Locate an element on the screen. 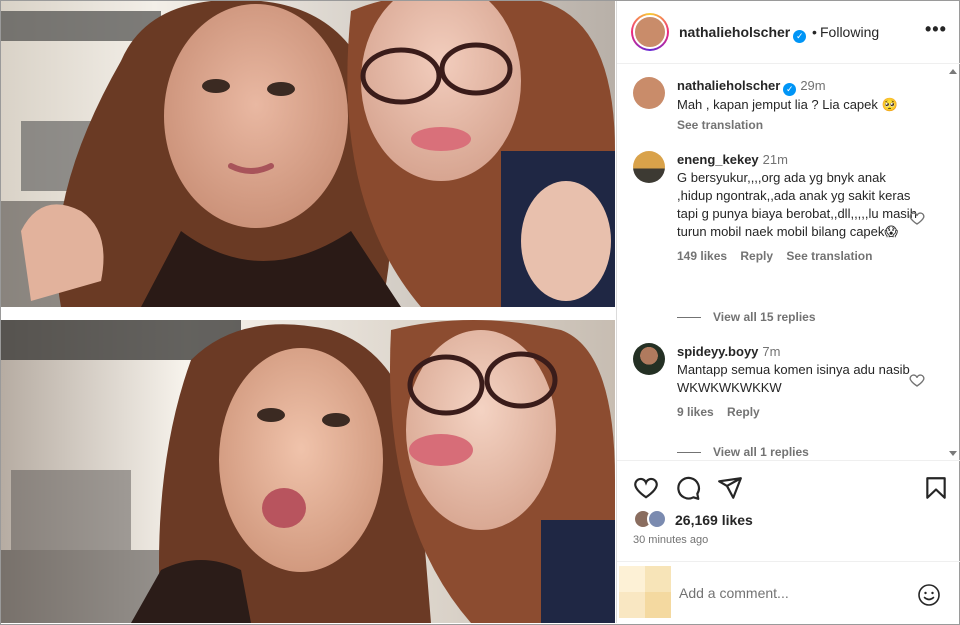 The image size is (960, 625). post-author-name: nathalieholscher is located at coordinates (734, 32).